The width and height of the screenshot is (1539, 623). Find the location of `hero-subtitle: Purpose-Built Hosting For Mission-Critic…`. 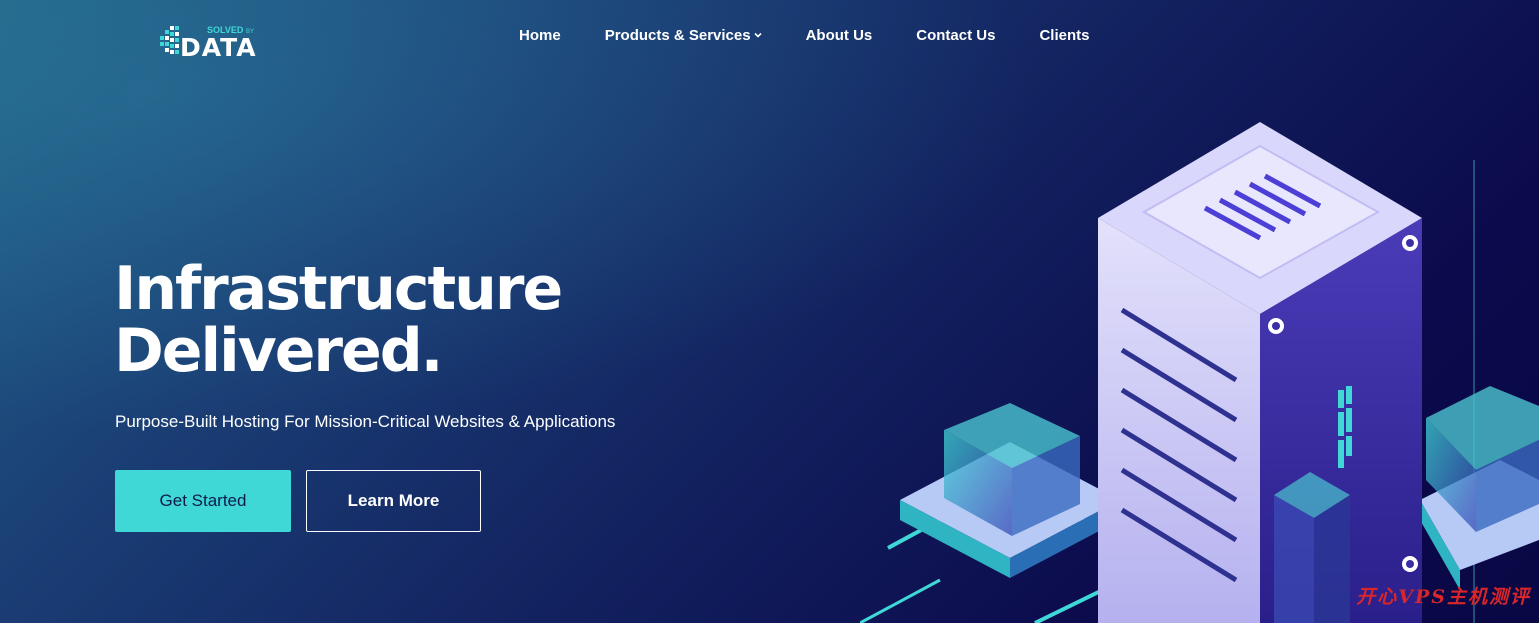

hero-subtitle: Purpose-Built Hosting For Mission-Critic… is located at coordinates (365, 421).